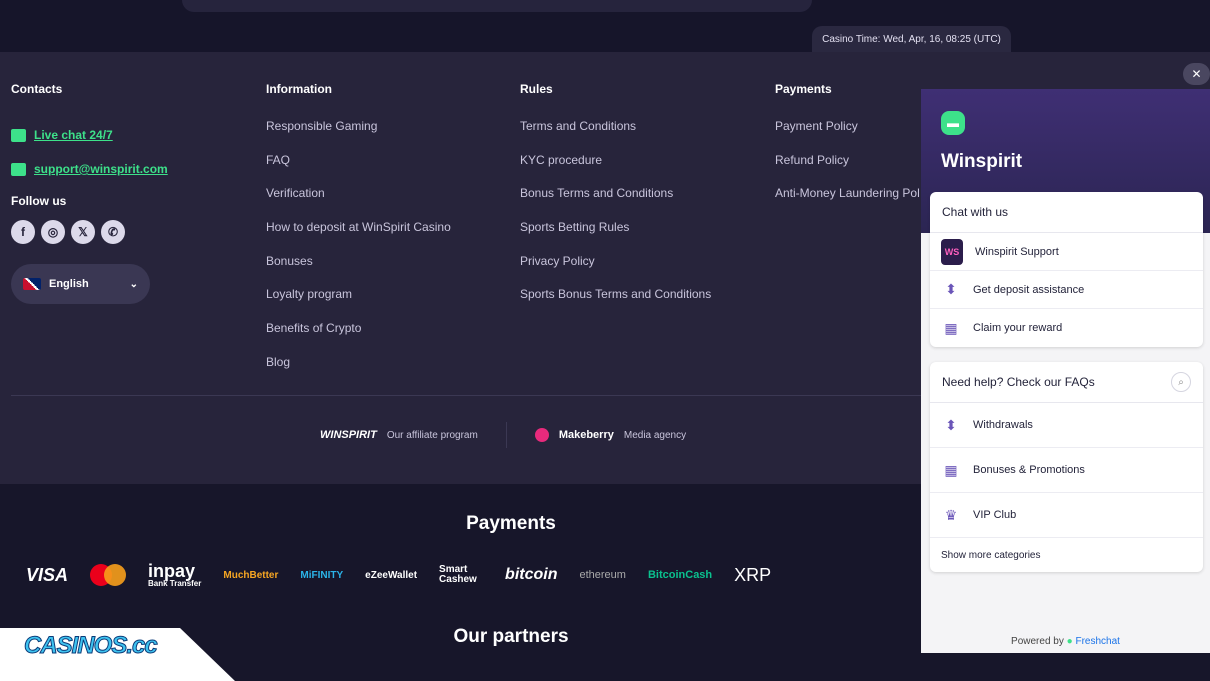  Describe the element at coordinates (951, 514) in the screenshot. I see `crown-icon: ♛` at that location.